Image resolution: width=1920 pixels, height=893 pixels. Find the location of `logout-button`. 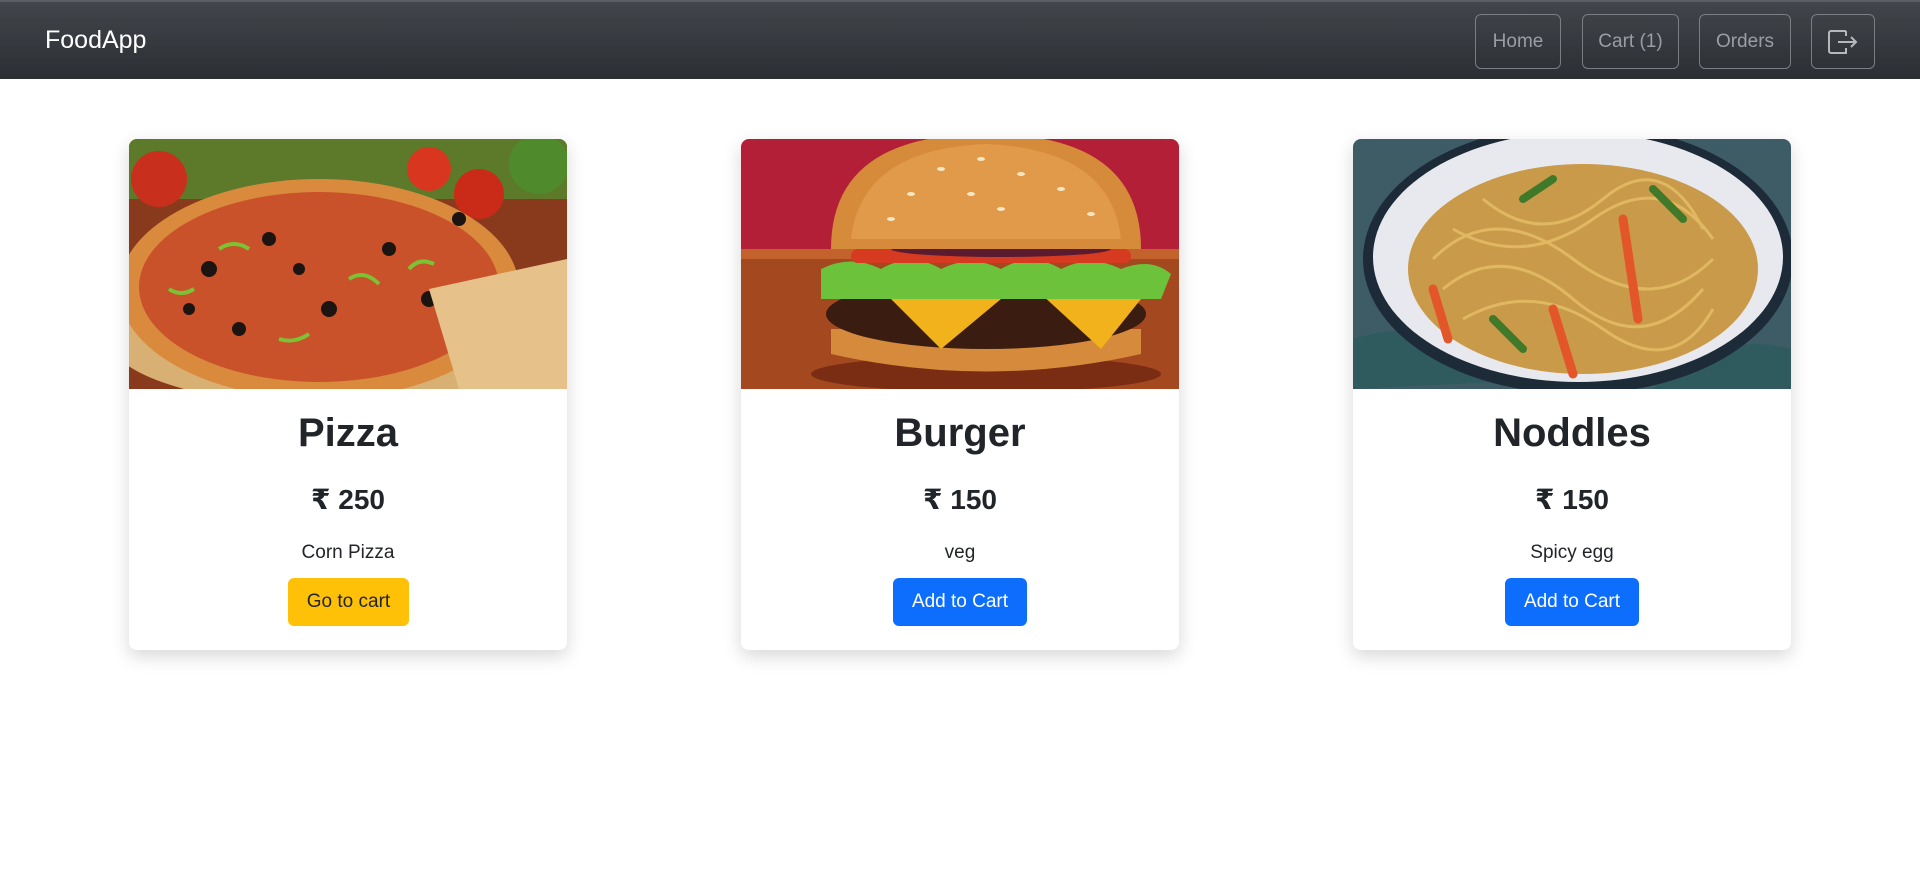

logout-button is located at coordinates (1843, 41).